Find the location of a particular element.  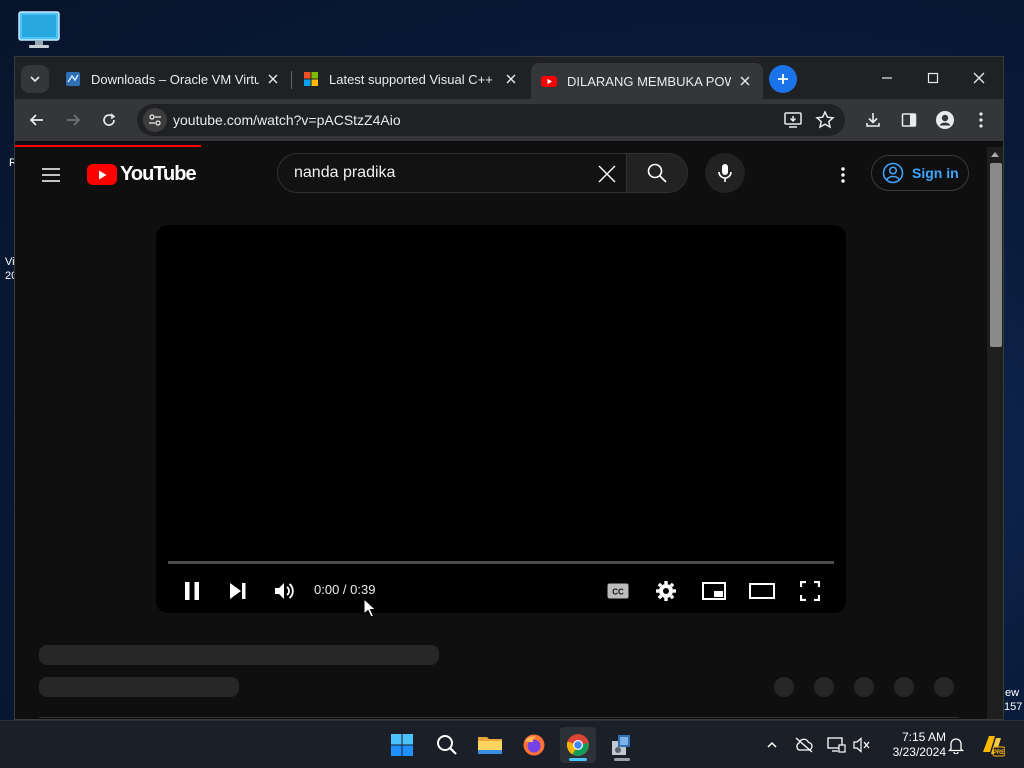

new-tab-button is located at coordinates (783, 79).